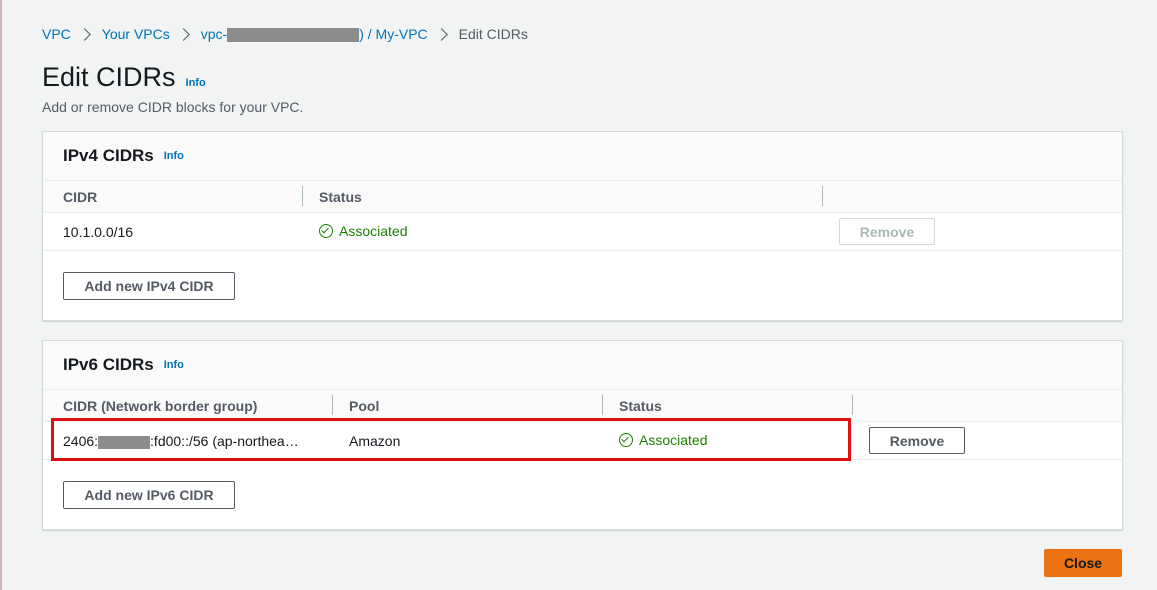 The image size is (1157, 590). Describe the element at coordinates (582, 232) in the screenshot. I see `table-row: 10.1.0.0/16 Associated Remove` at that location.